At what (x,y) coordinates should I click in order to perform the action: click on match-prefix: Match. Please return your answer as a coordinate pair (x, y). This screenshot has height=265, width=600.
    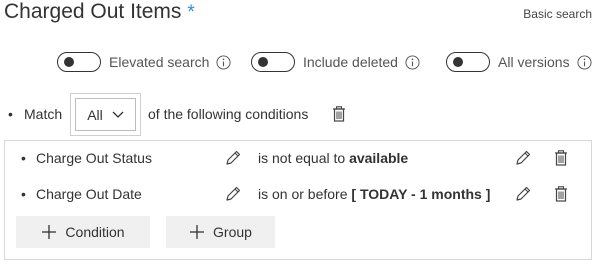
    Looking at the image, I should click on (43, 114).